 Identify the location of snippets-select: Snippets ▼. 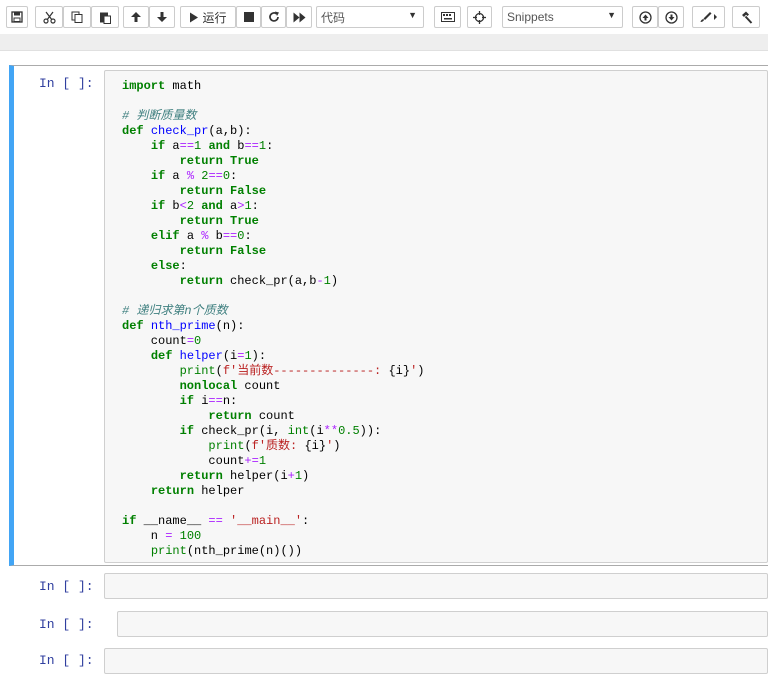
(562, 17).